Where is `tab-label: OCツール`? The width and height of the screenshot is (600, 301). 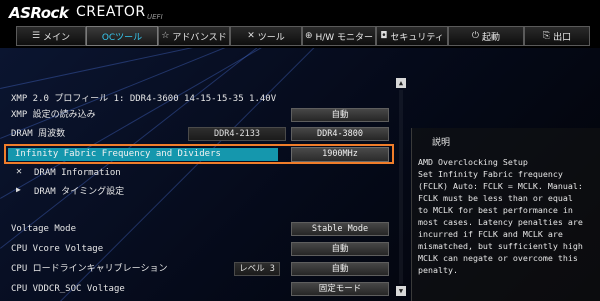
tab-label: OCツール is located at coordinates (122, 37).